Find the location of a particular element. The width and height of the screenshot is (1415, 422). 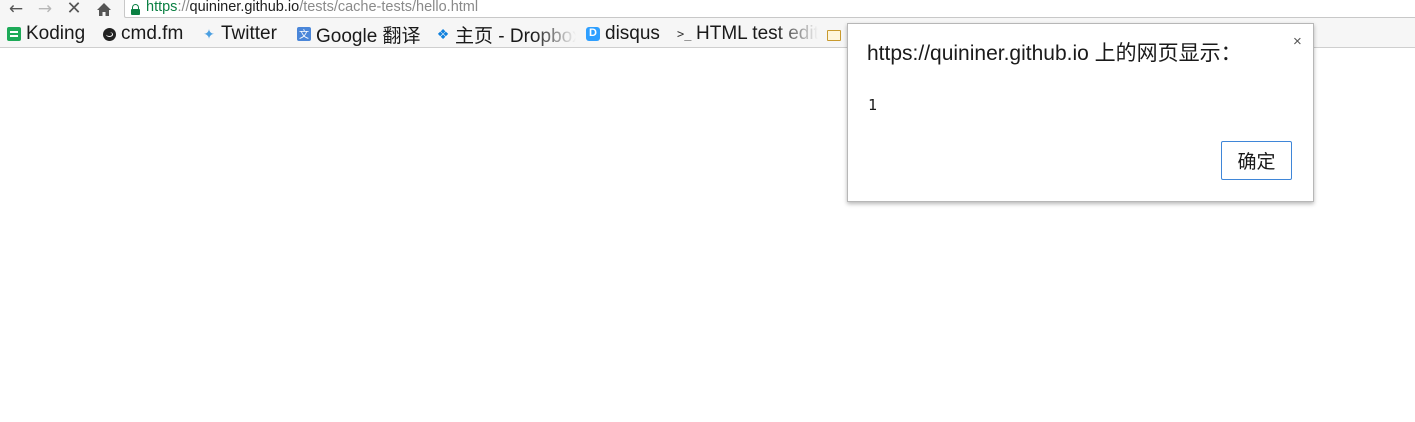

close-icon: ✕ is located at coordinates (74, 9).